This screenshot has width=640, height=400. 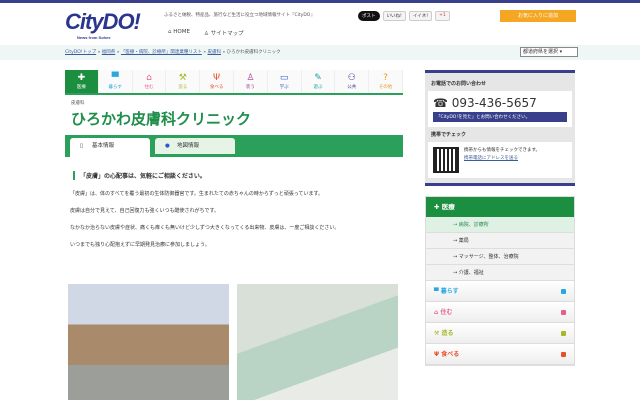 I want to click on people-icon: ⚇, so click(x=351, y=78).